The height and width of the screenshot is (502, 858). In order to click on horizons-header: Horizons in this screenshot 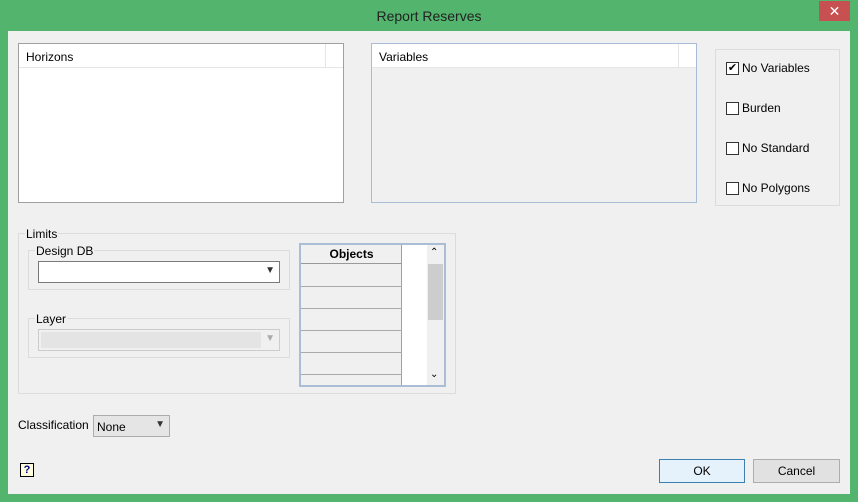, I will do `click(50, 57)`.